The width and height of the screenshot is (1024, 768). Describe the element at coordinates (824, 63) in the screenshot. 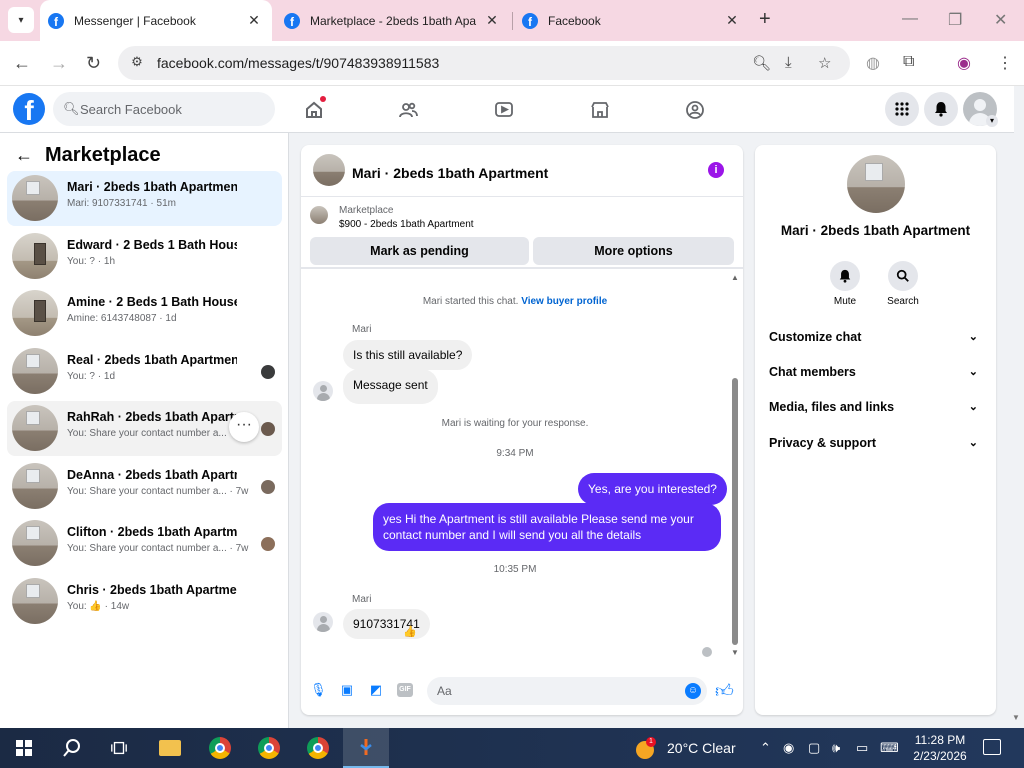

I see `bookmark-star-icon: ☆` at that location.